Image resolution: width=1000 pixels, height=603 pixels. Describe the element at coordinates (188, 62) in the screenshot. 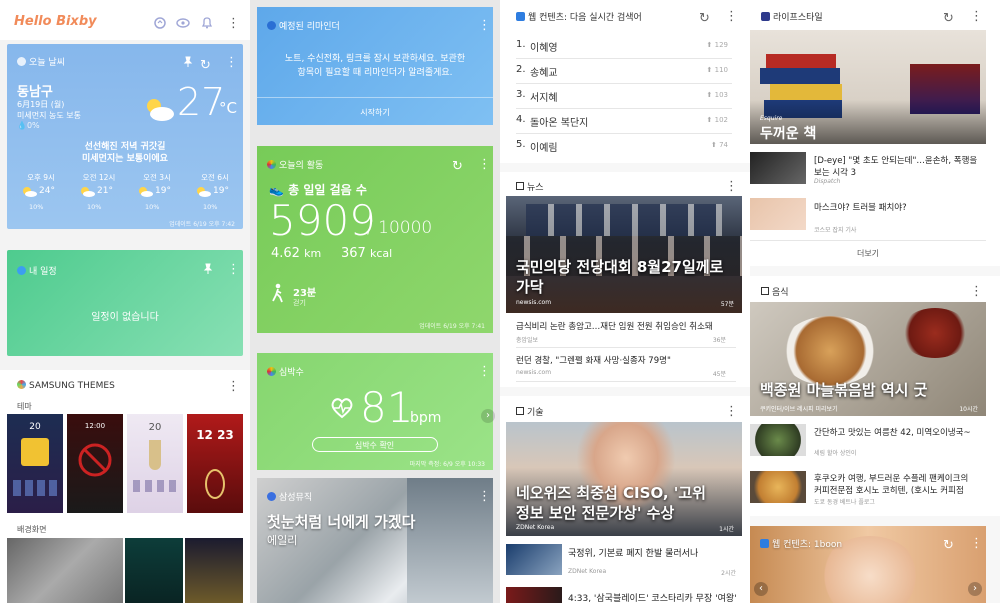

I see `pin-icon` at that location.